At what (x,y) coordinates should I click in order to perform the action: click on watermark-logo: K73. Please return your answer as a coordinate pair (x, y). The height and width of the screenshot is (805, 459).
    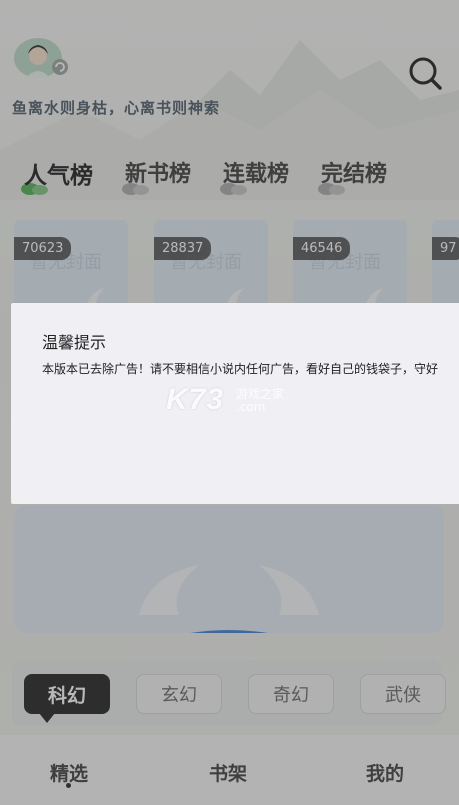
    Looking at the image, I should click on (195, 399).